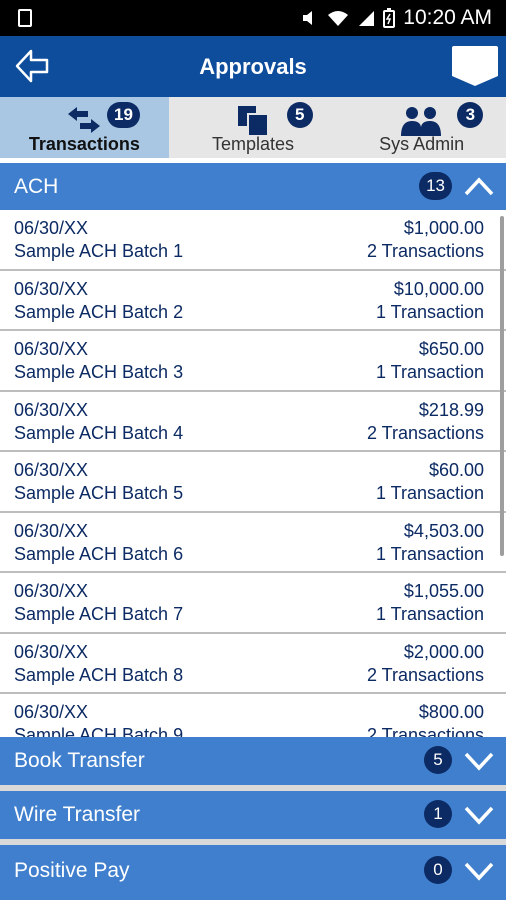 This screenshot has height=900, width=506. I want to click on item-name: Sample ACH Batch 9, so click(99, 731).